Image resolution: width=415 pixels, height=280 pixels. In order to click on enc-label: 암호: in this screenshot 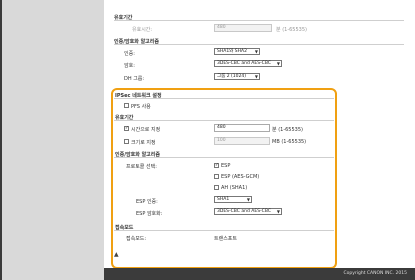, I will do `click(129, 66)`.